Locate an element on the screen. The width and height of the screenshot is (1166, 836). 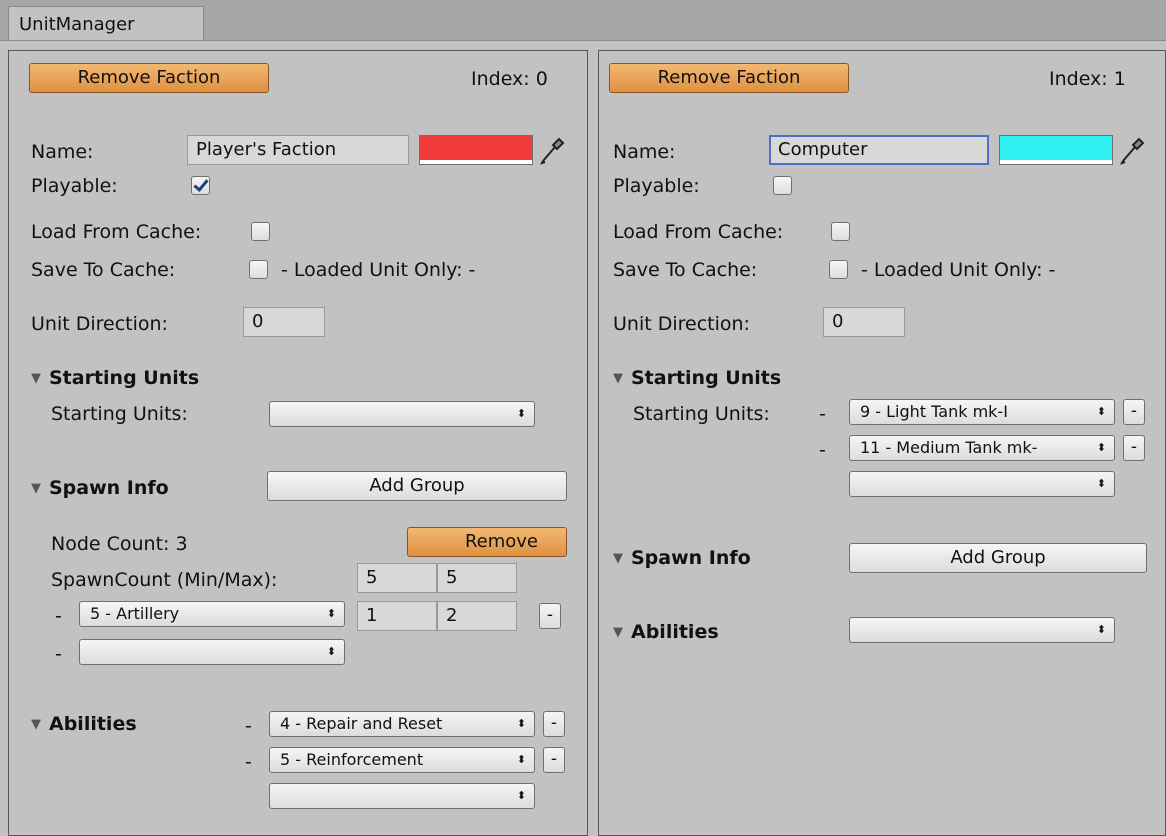
ability-dropdown: 5 - Reinforcement ⬍ is located at coordinates (402, 760).